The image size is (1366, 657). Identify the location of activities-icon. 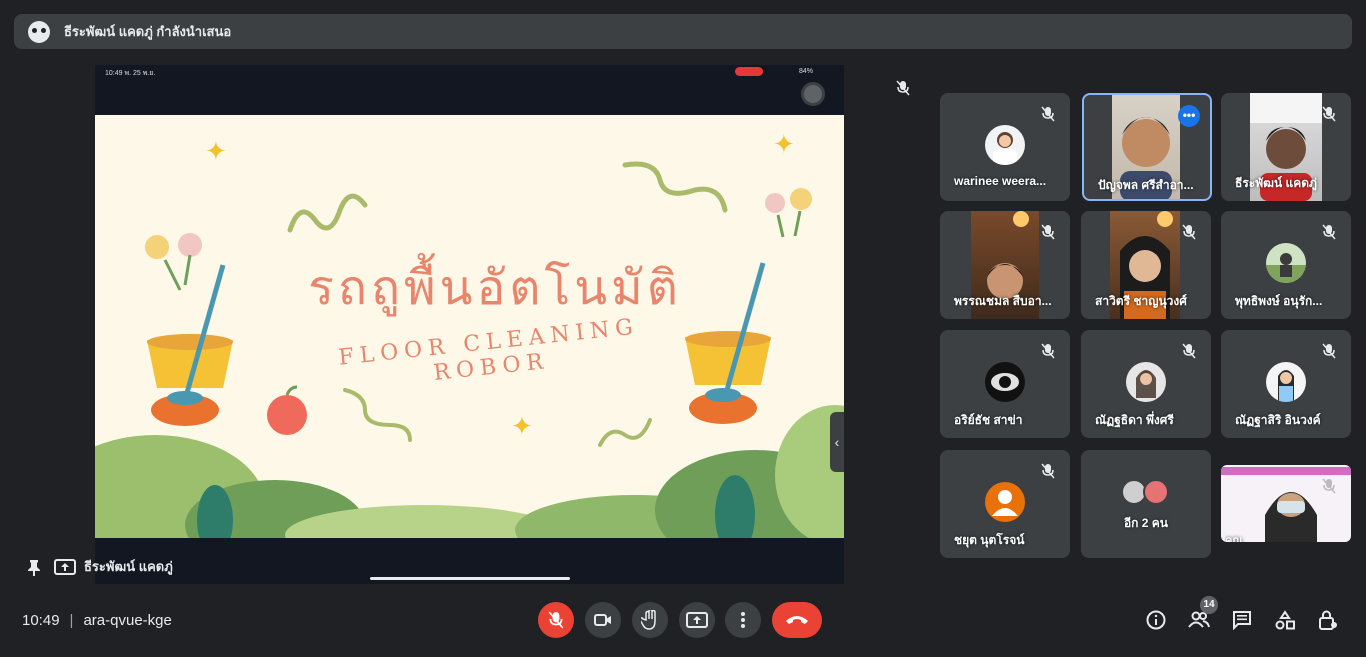
(1285, 620).